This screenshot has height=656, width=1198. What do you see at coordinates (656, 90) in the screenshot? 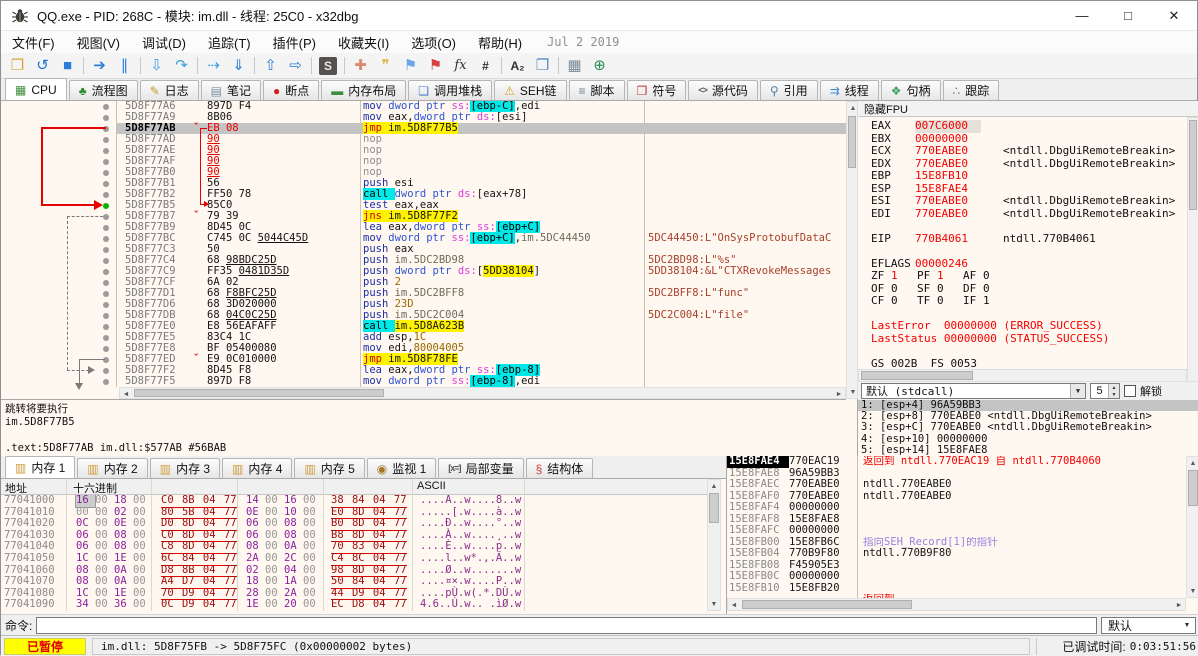
I see `tab-symbols: ❒ 符号` at bounding box center [656, 90].